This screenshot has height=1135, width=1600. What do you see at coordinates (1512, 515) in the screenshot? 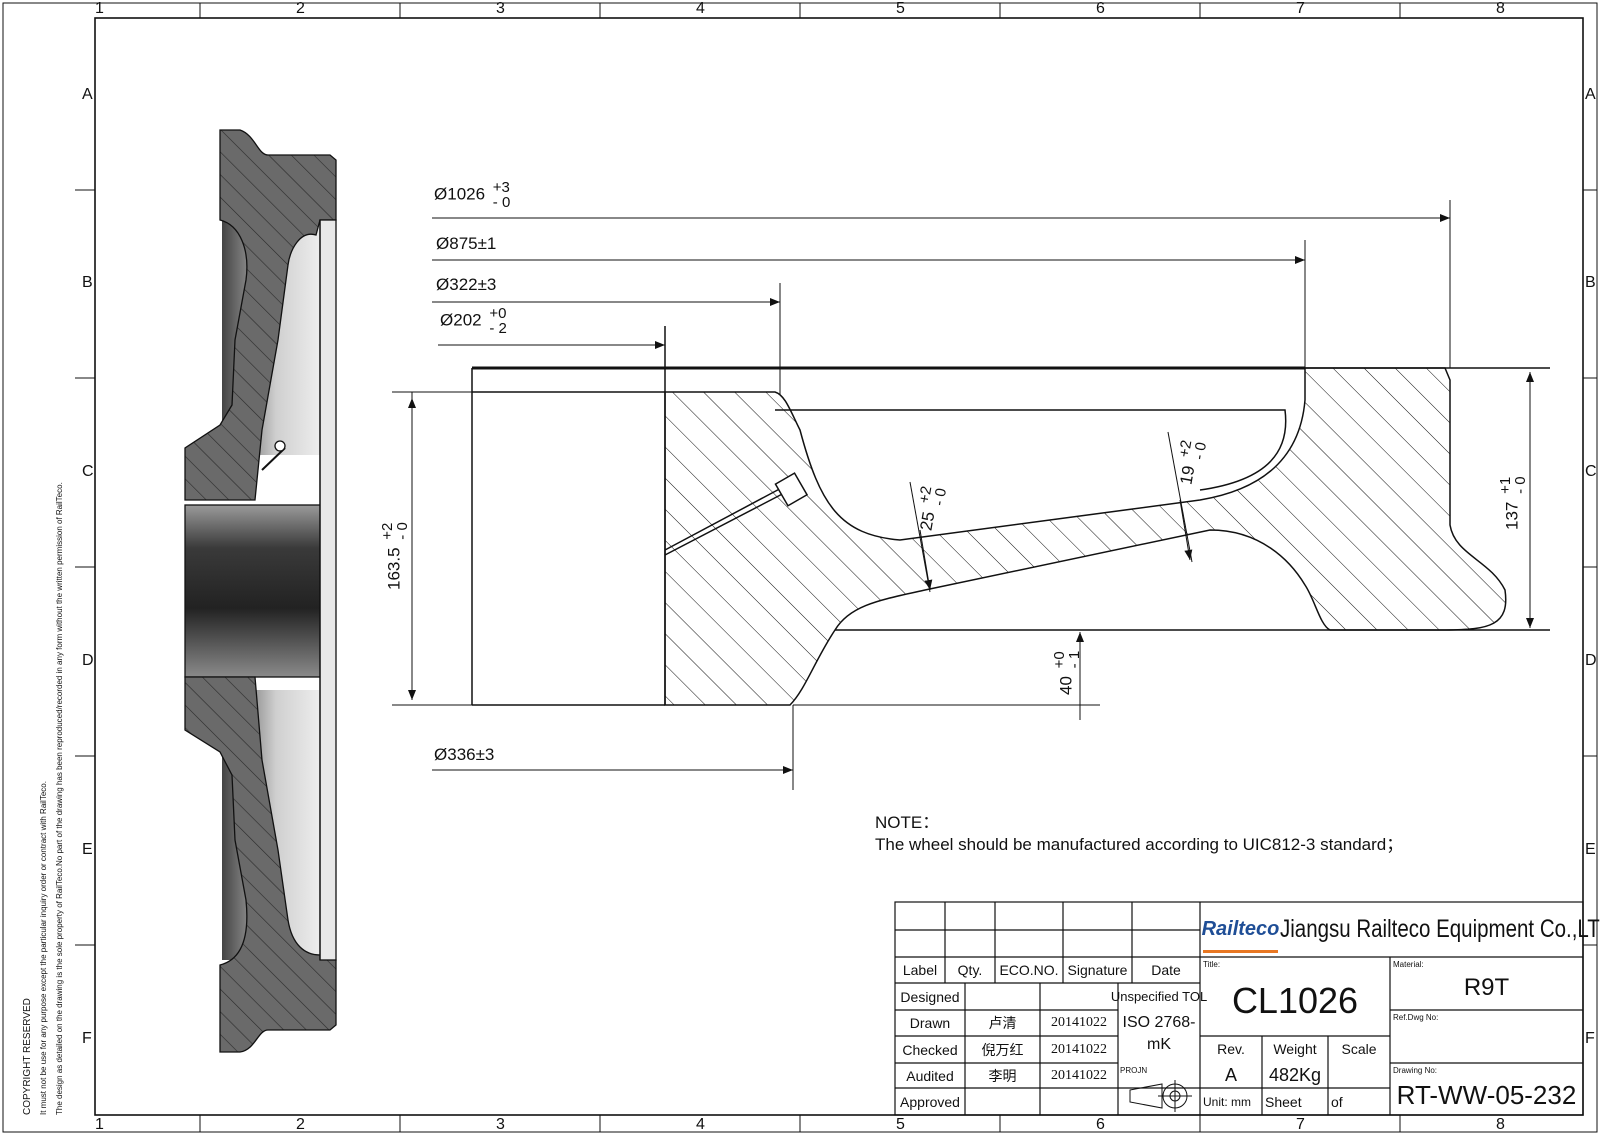
I see `dim-value: 137` at bounding box center [1512, 515].